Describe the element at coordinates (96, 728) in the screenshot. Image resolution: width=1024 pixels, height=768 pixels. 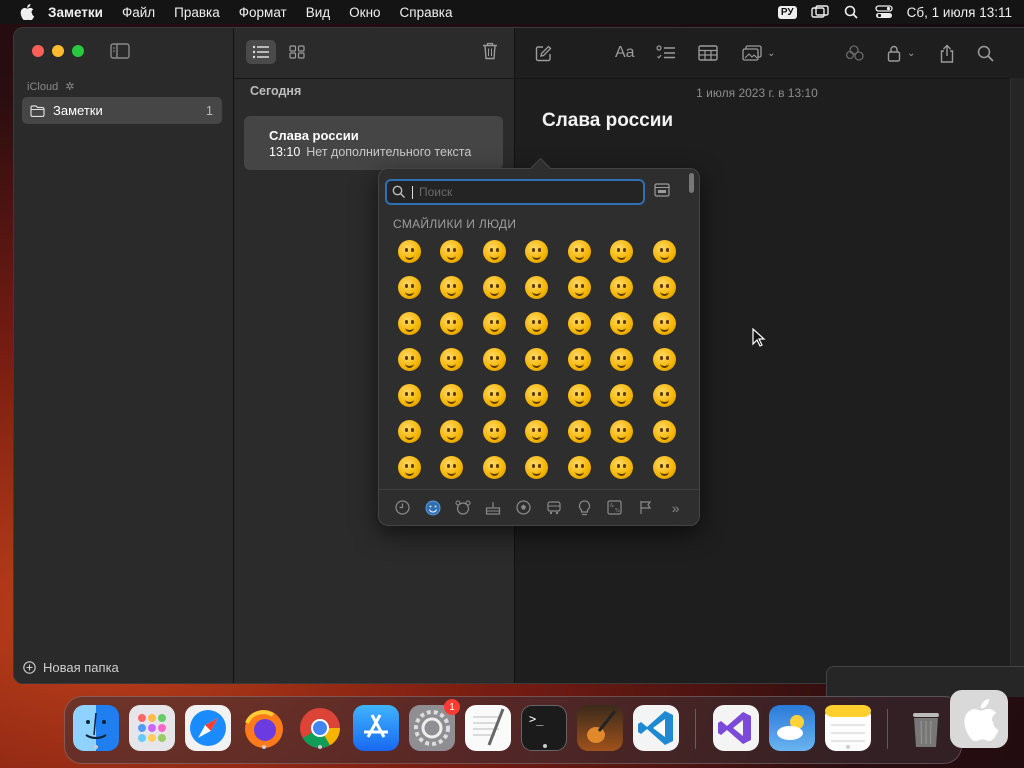
I see `dock-finder` at that location.